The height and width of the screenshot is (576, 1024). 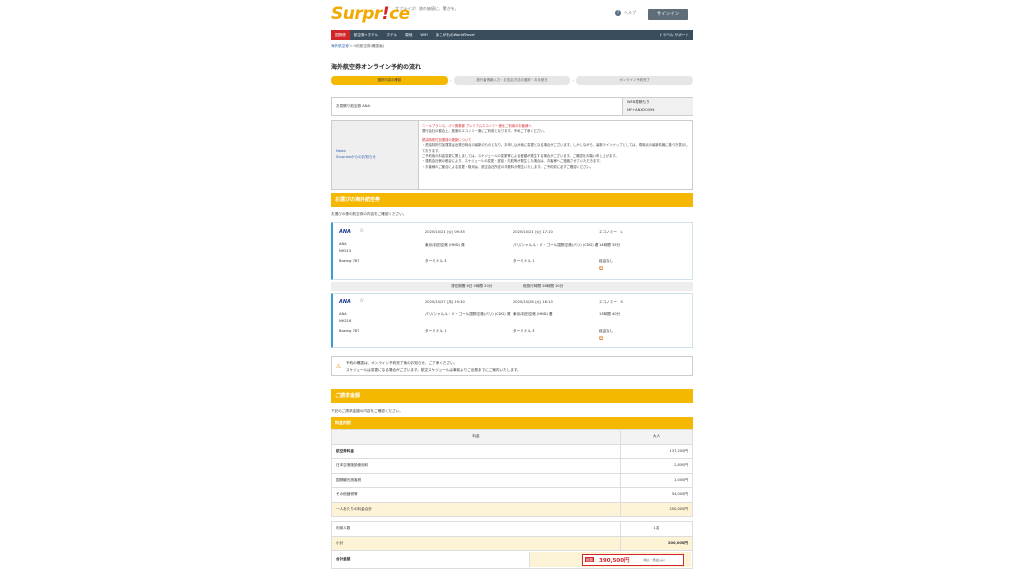 I want to click on outbound-aircraft: Boeing 787, so click(x=349, y=261).